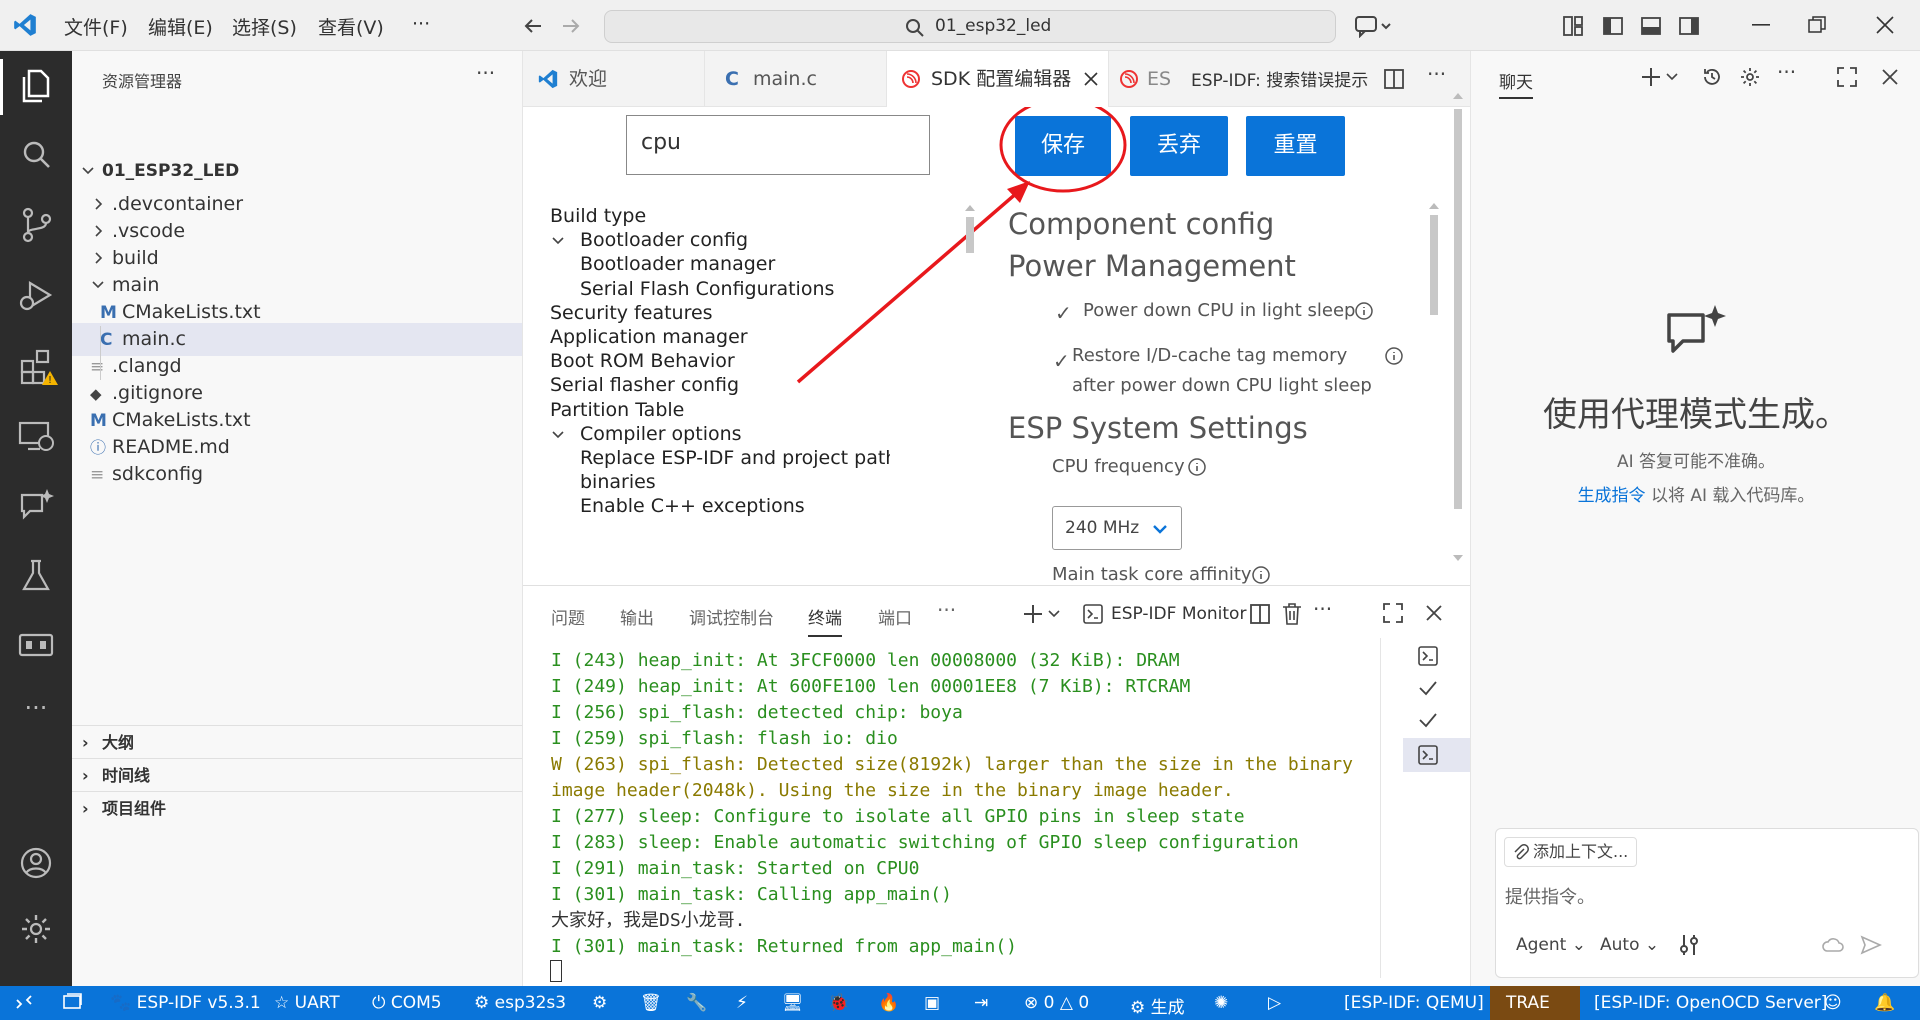  I want to click on config-nav-item: Compiler options, so click(647, 434).